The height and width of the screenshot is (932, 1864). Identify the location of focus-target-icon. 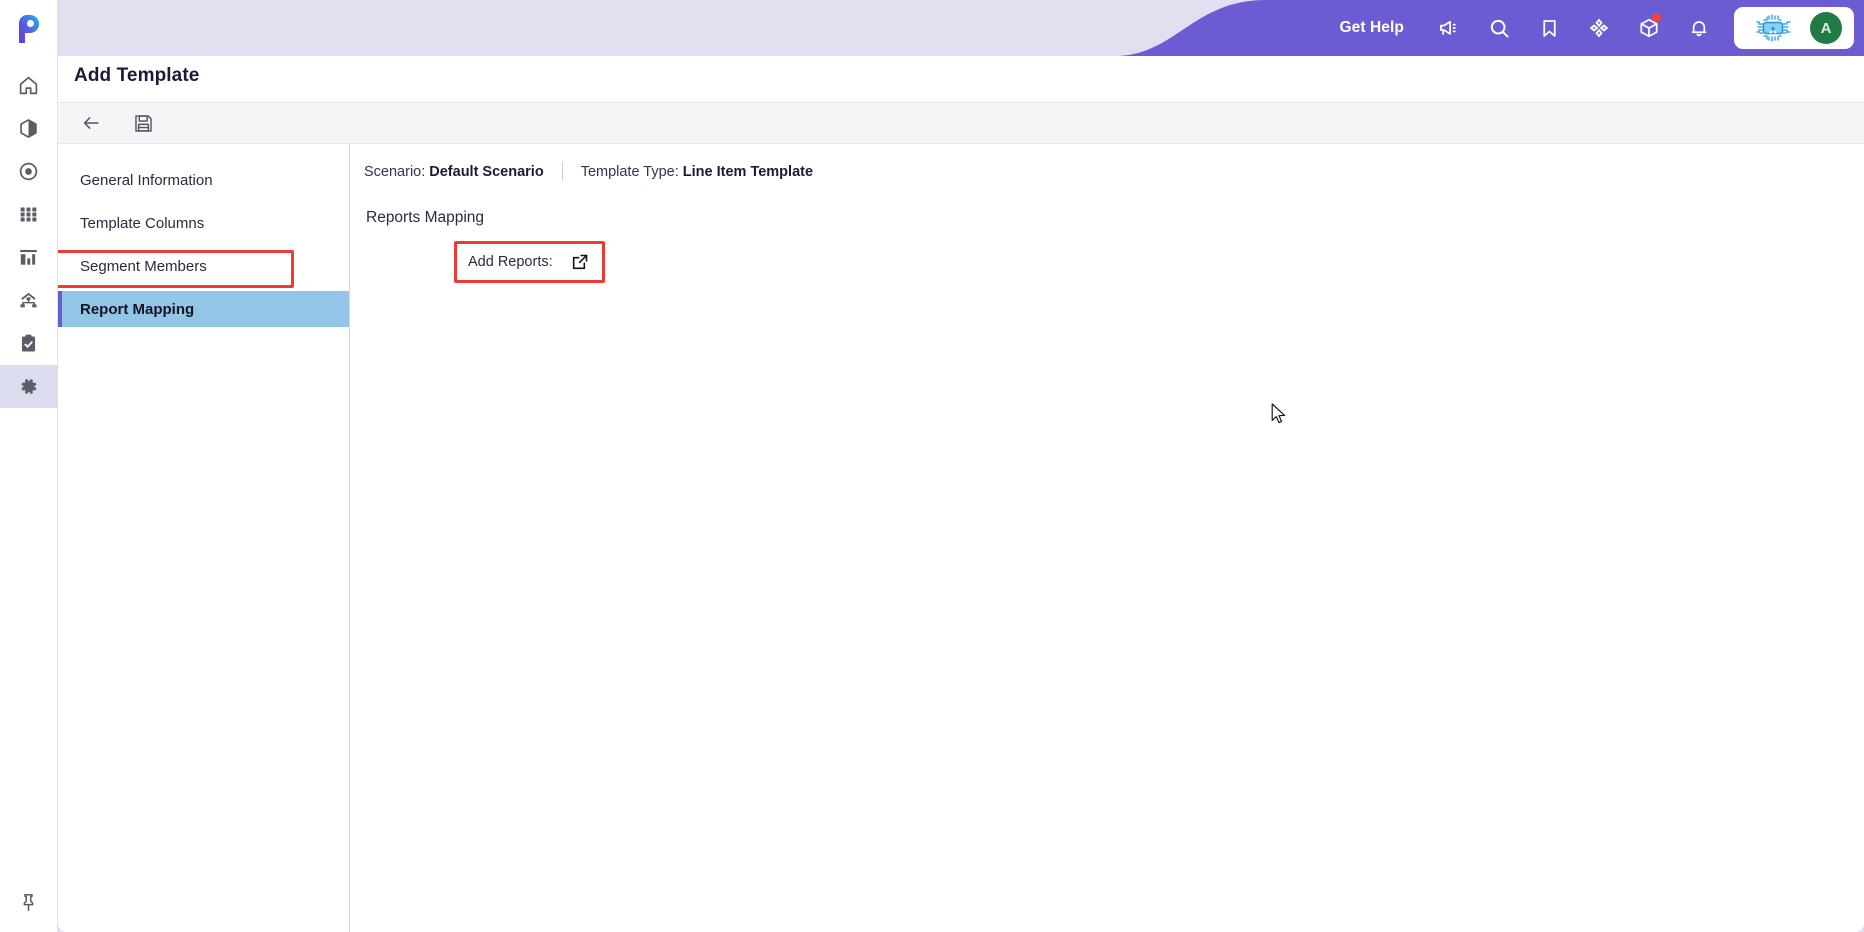
(1599, 28).